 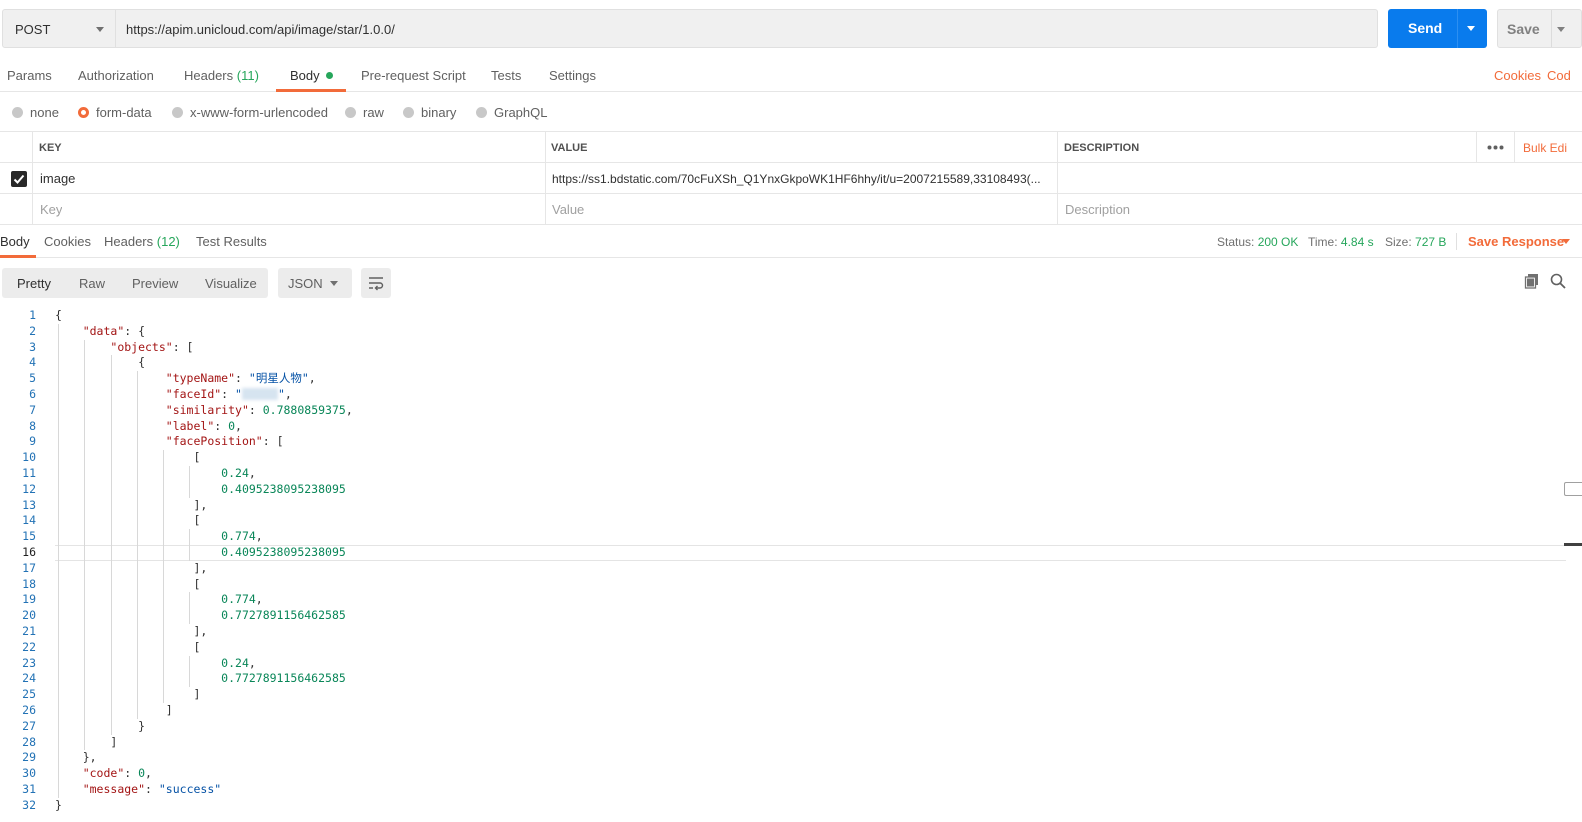 I want to click on save-options-chevron-icon, so click(x=1561, y=29).